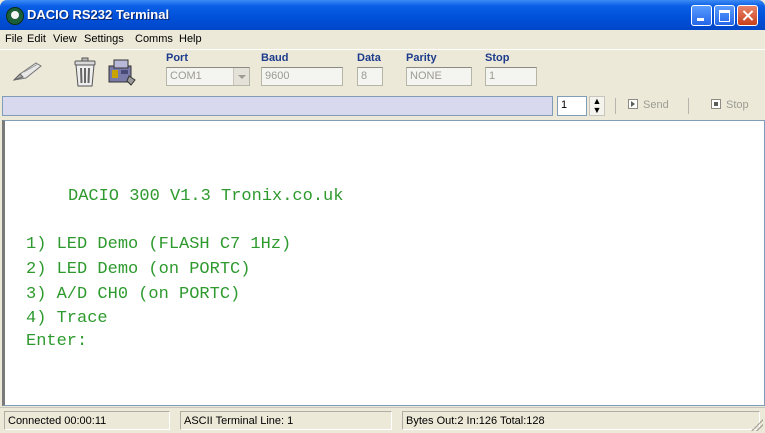  What do you see at coordinates (177, 58) in the screenshot?
I see `port-label: Port` at bounding box center [177, 58].